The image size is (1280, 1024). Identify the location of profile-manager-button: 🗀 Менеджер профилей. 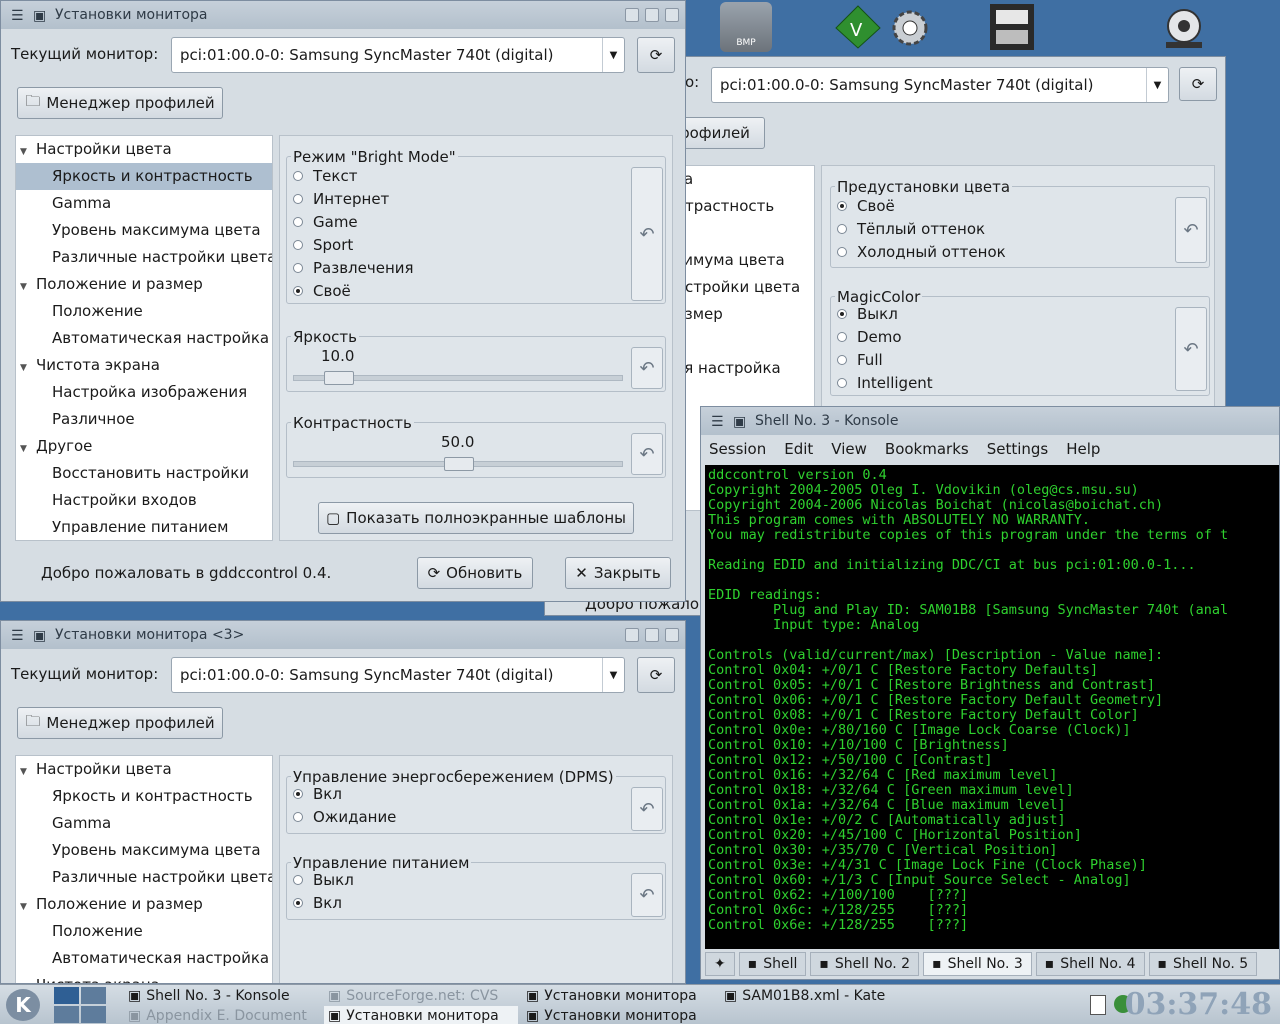
(120, 103).